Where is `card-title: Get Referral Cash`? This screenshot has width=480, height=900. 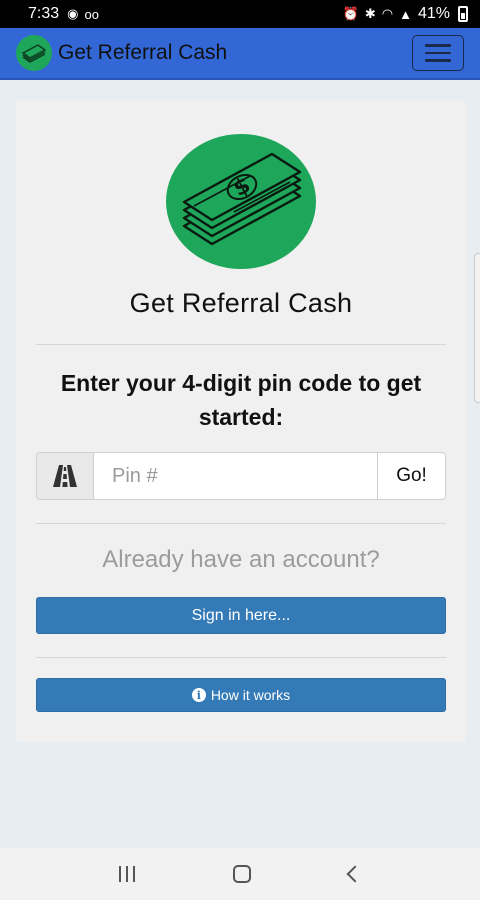
card-title: Get Referral Cash is located at coordinates (241, 303).